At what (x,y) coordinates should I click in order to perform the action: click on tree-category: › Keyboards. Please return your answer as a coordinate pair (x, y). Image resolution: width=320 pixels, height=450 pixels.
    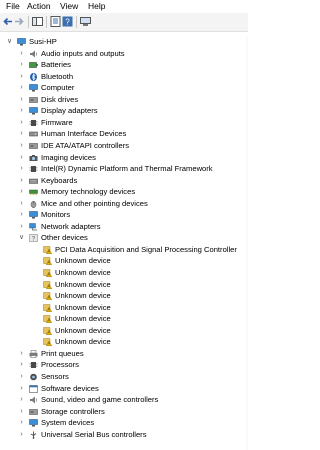
    Looking at the image, I should click on (123, 181).